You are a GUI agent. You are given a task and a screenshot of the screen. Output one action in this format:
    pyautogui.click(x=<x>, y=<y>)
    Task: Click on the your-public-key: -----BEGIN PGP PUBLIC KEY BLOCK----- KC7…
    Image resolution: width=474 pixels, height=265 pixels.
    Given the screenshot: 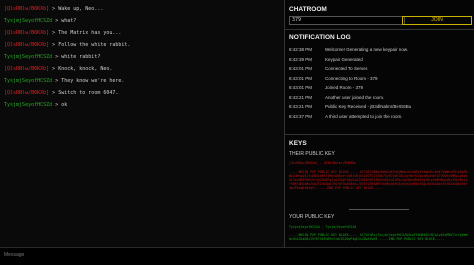 What is the action you would take?
    pyautogui.click(x=378, y=237)
    